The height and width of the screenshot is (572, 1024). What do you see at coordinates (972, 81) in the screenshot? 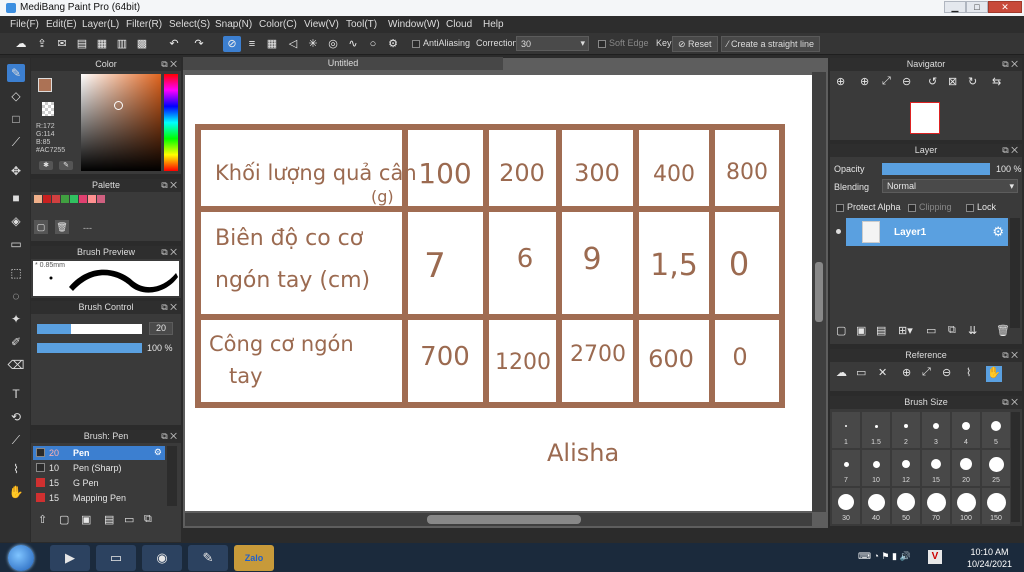
I see `rotate-right-icon: ↻` at bounding box center [972, 81].